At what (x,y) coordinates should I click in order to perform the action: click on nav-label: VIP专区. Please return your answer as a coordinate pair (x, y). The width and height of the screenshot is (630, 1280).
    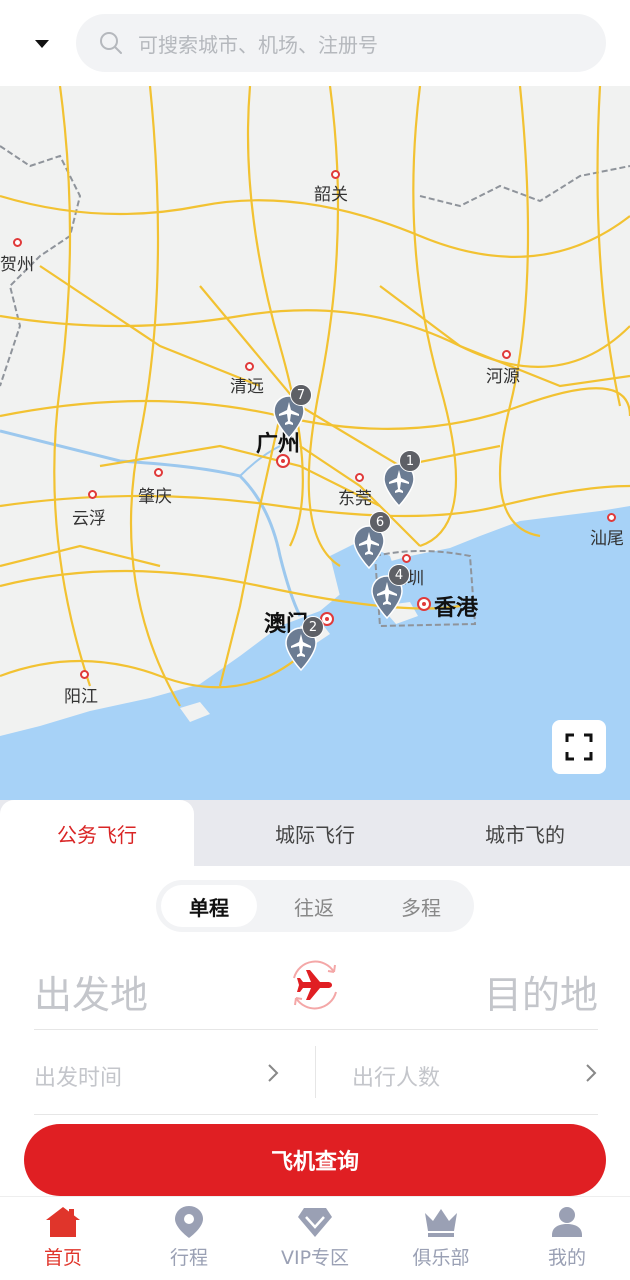
    Looking at the image, I should click on (315, 1258).